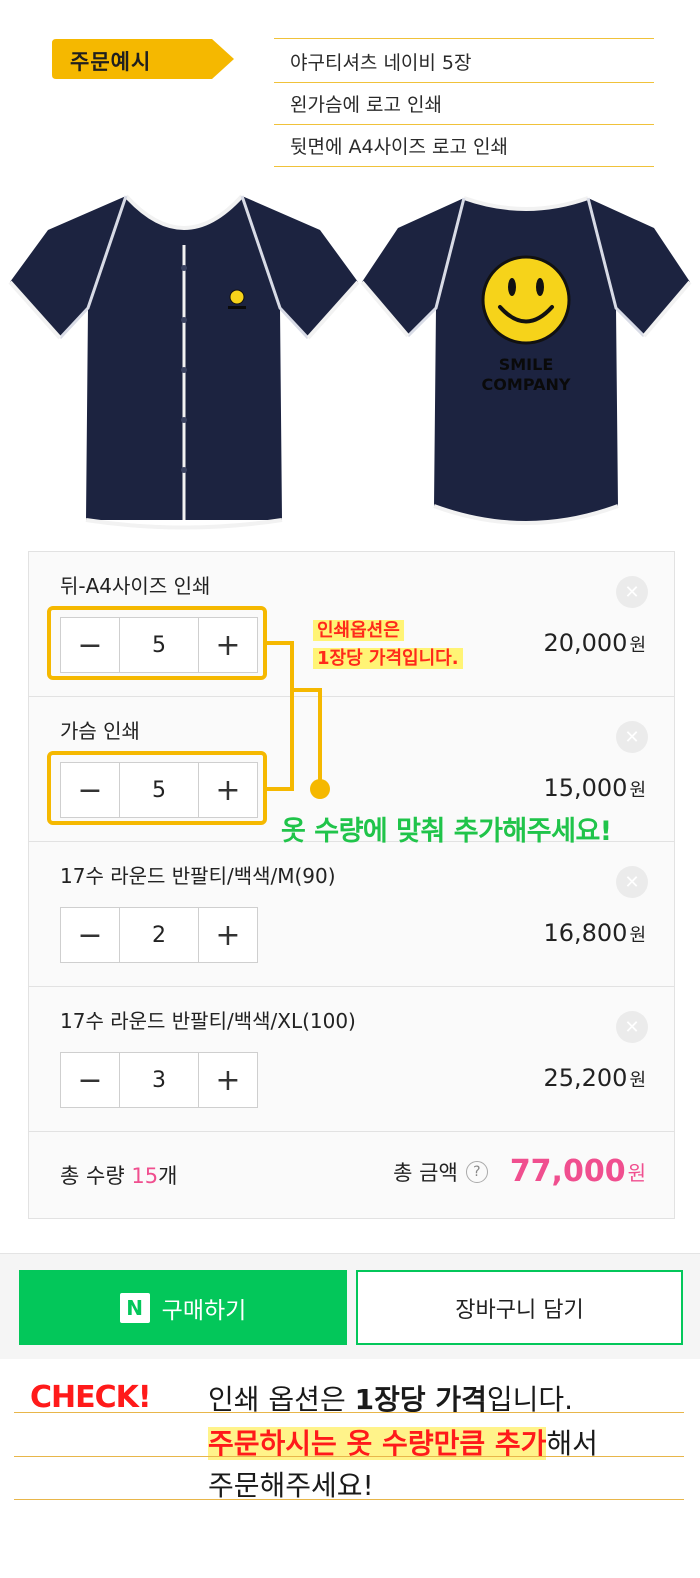  What do you see at coordinates (585, 933) in the screenshot?
I see `price-value: 16,800` at bounding box center [585, 933].